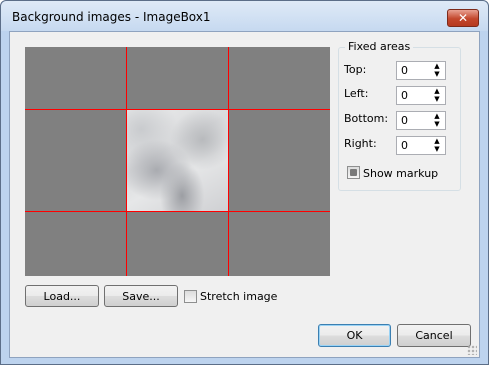  I want to click on stretch-image-checkbox, so click(190, 296).